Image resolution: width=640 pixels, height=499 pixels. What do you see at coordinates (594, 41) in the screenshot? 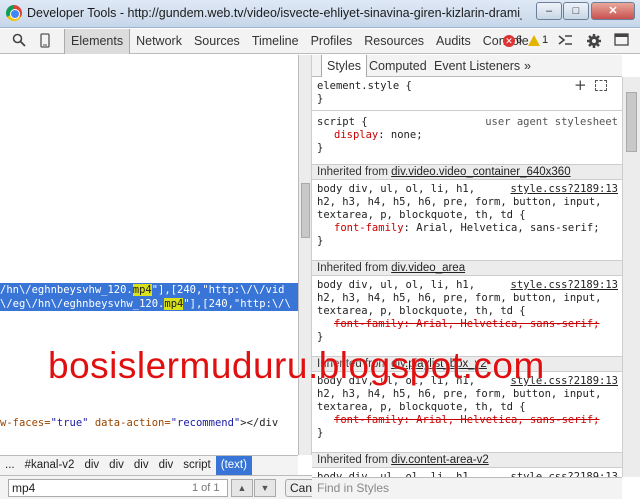
I see `gear-icon` at bounding box center [594, 41].